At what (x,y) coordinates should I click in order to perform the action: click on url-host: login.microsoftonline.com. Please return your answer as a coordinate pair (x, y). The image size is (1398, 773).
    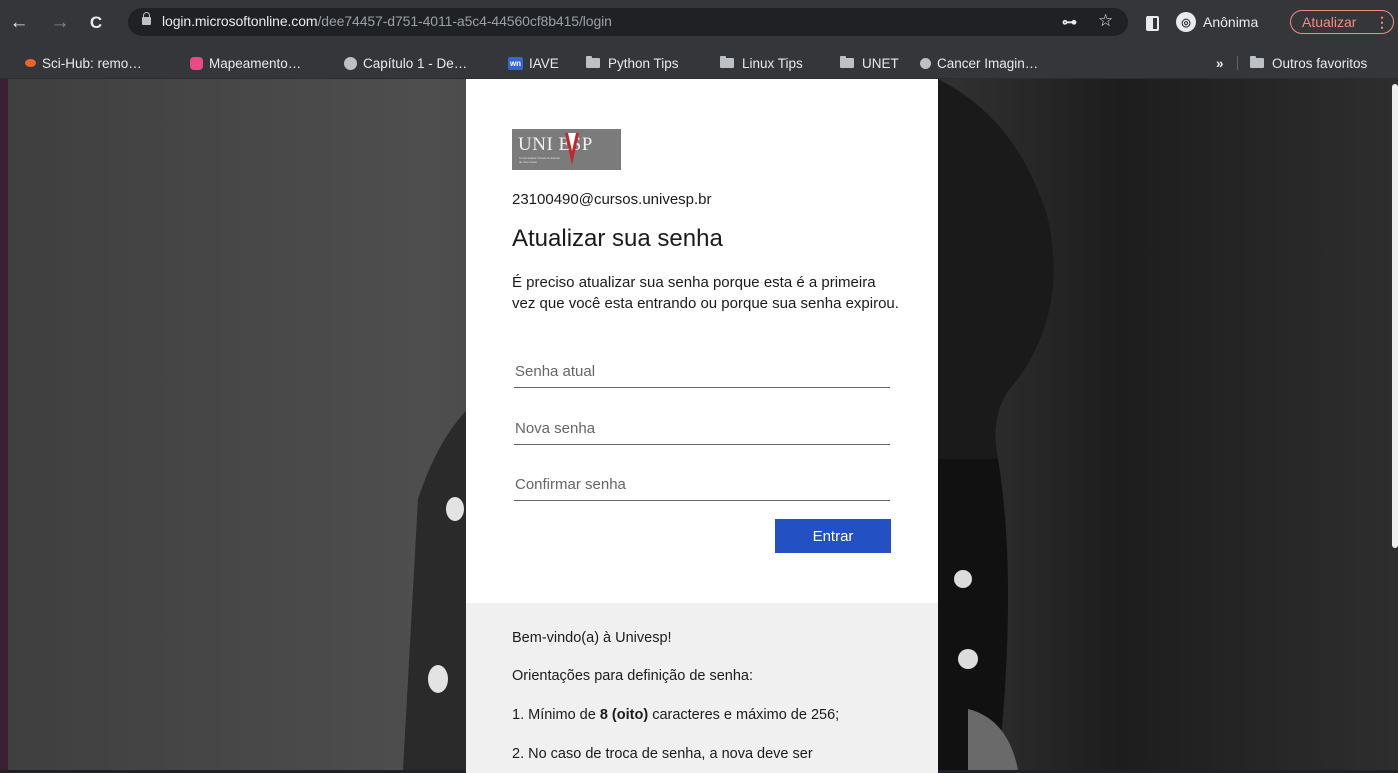
    Looking at the image, I should click on (240, 21).